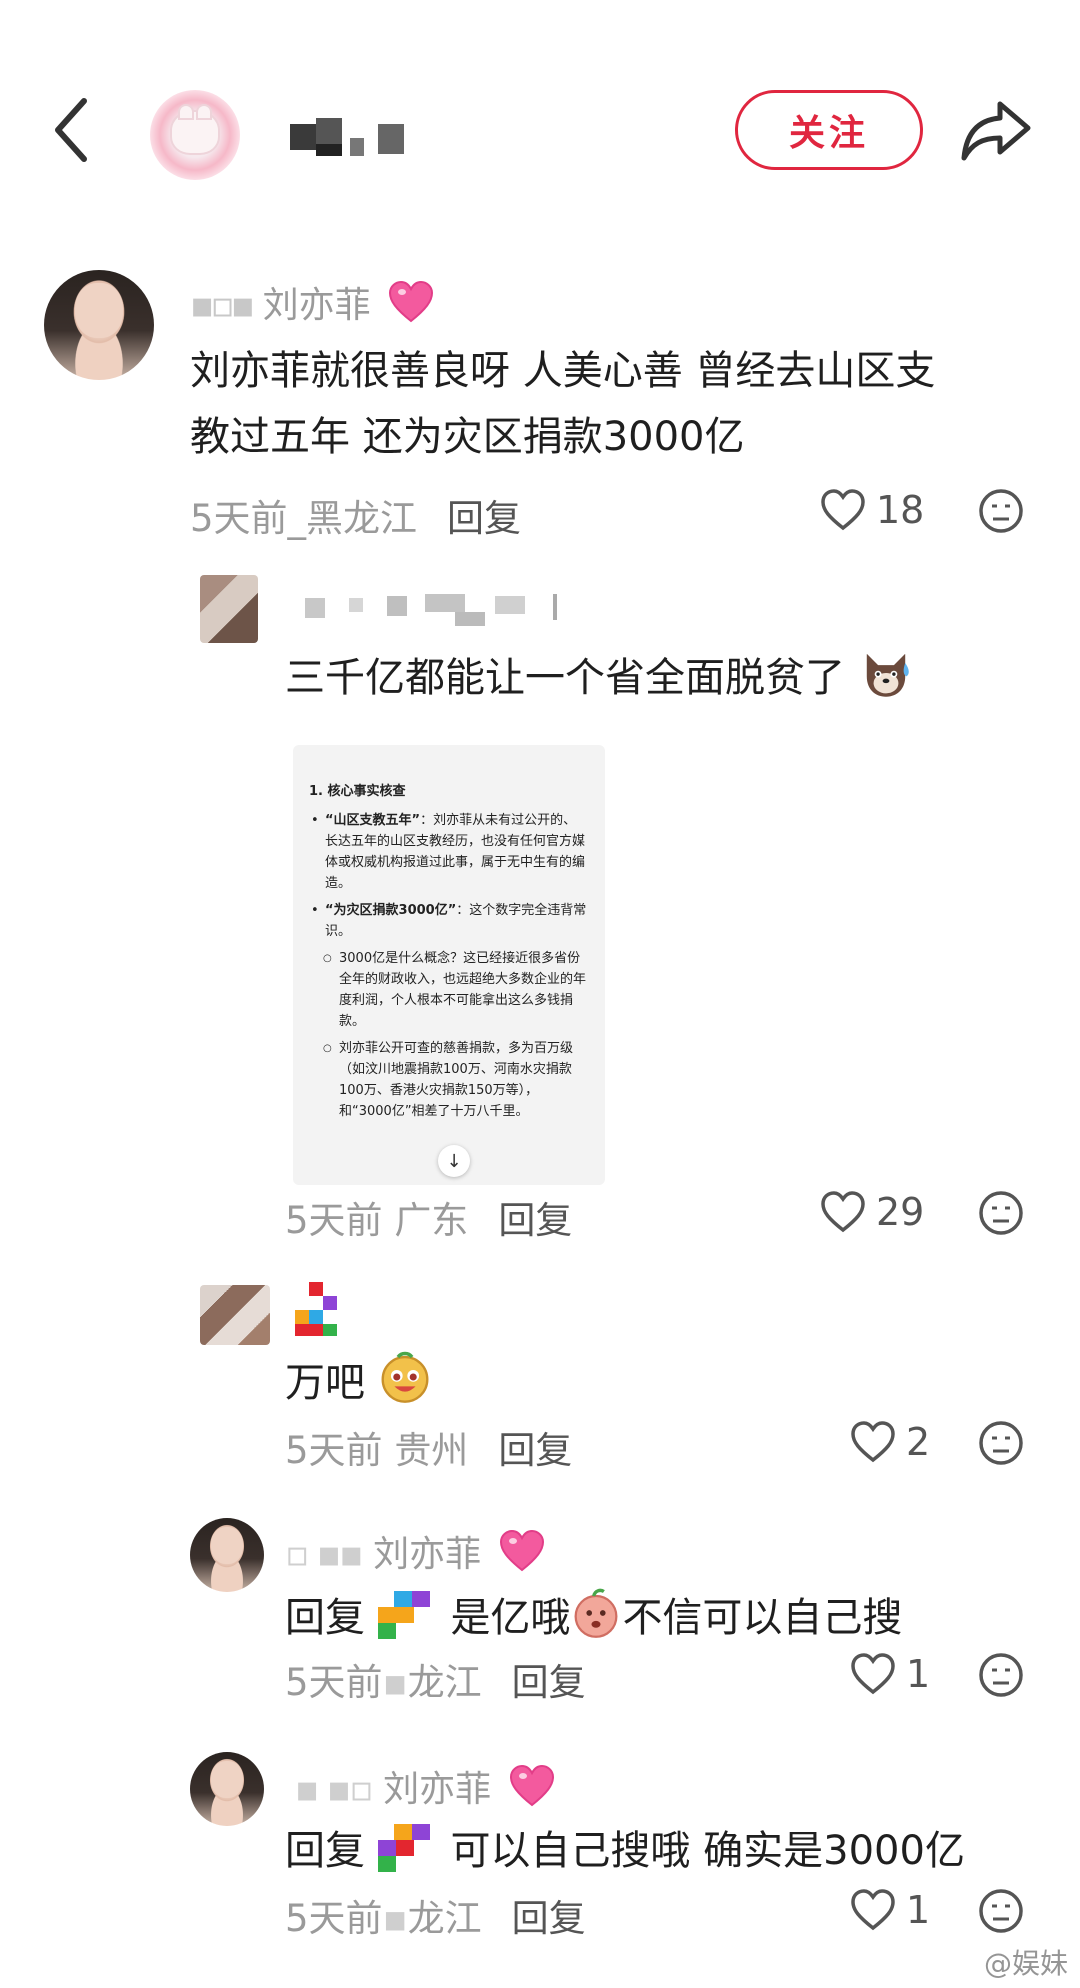 This screenshot has height=1988, width=1080. Describe the element at coordinates (355, 138) in the screenshot. I see `author-name-pixelated` at that location.